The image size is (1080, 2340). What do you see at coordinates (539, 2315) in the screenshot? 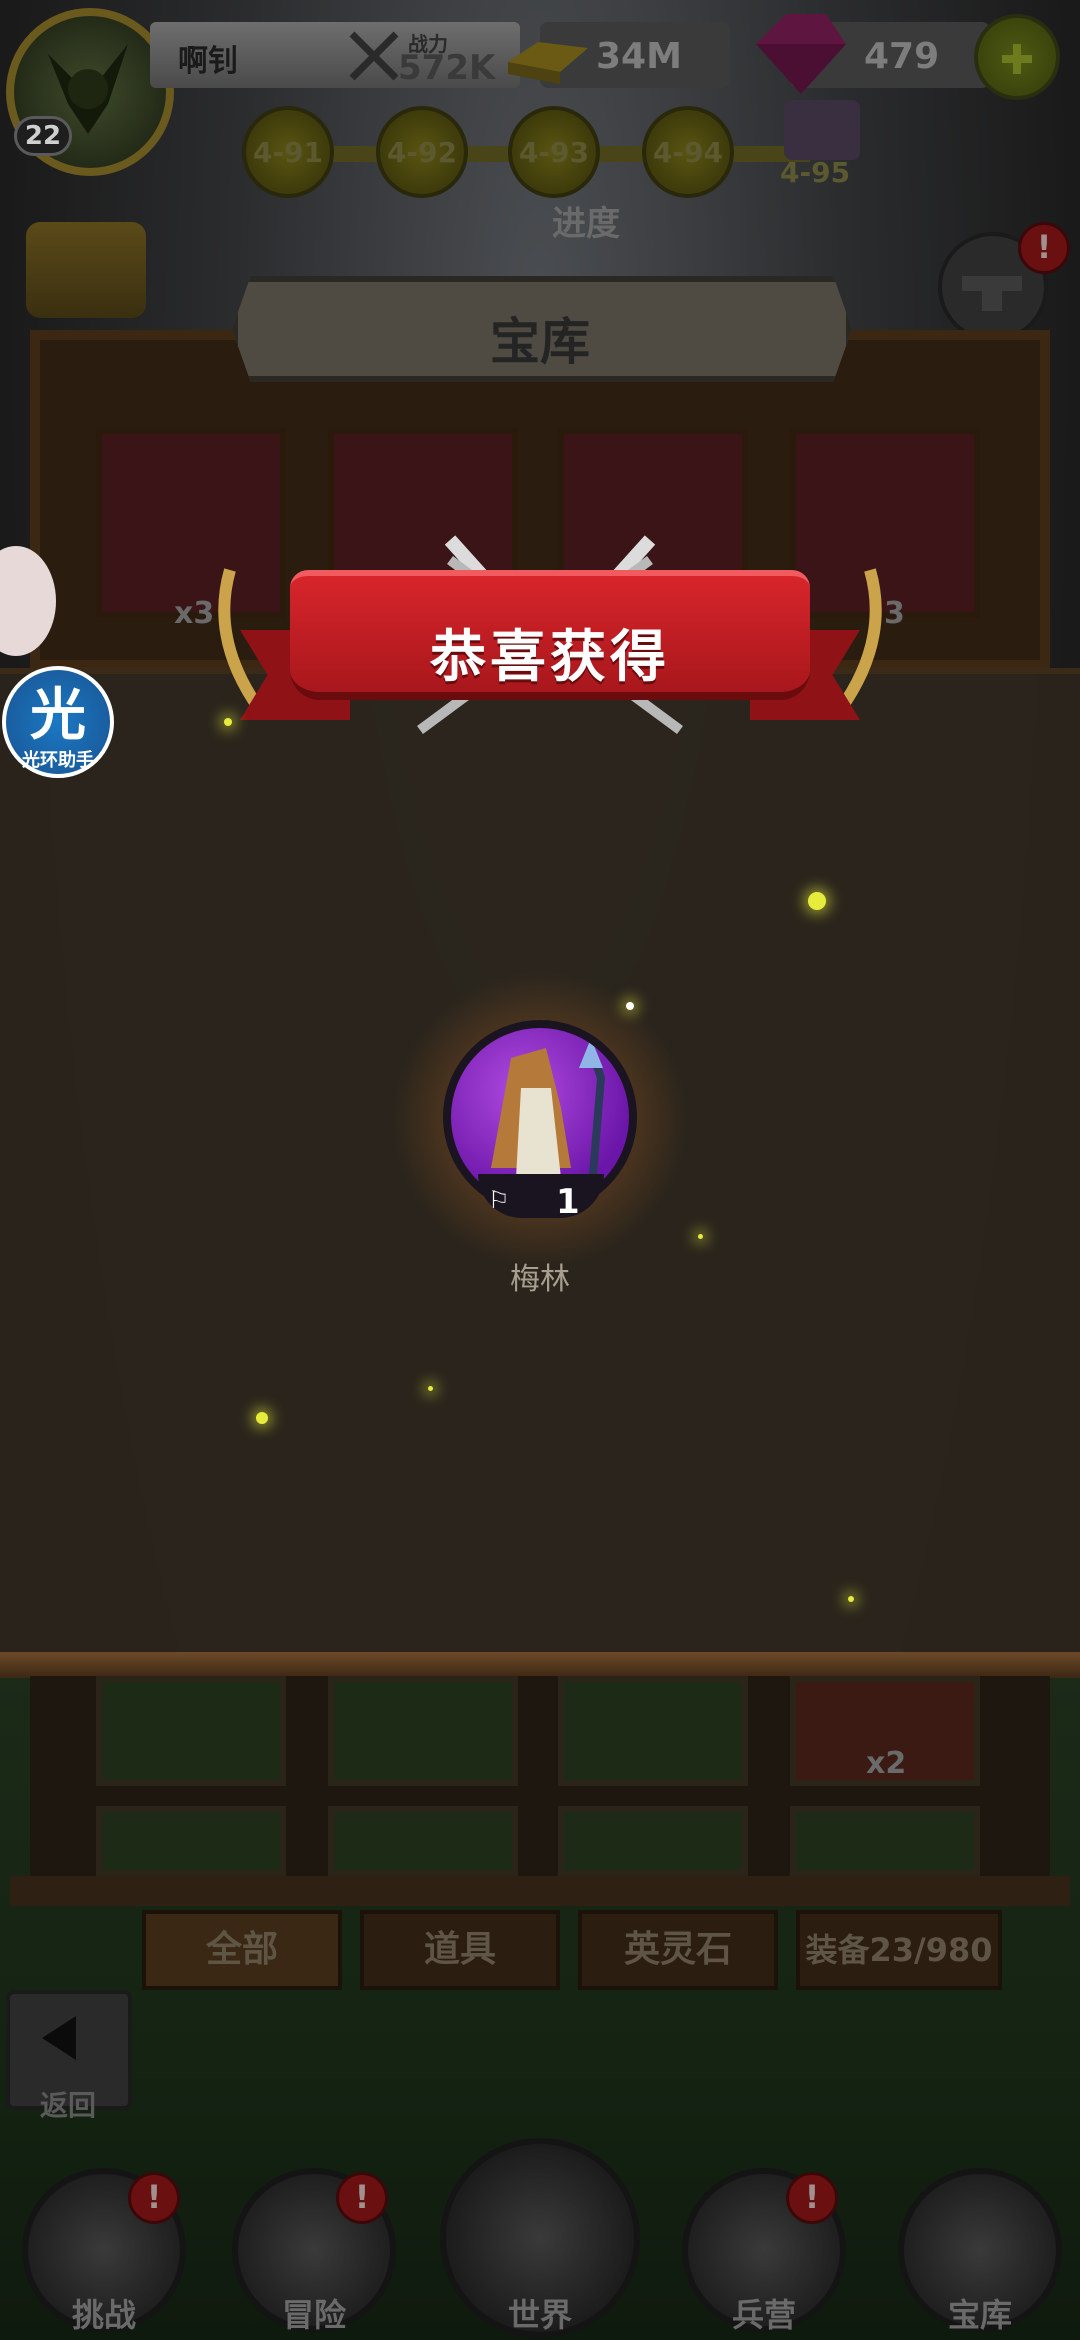
I see `nav-world-label: 世界` at bounding box center [539, 2315].